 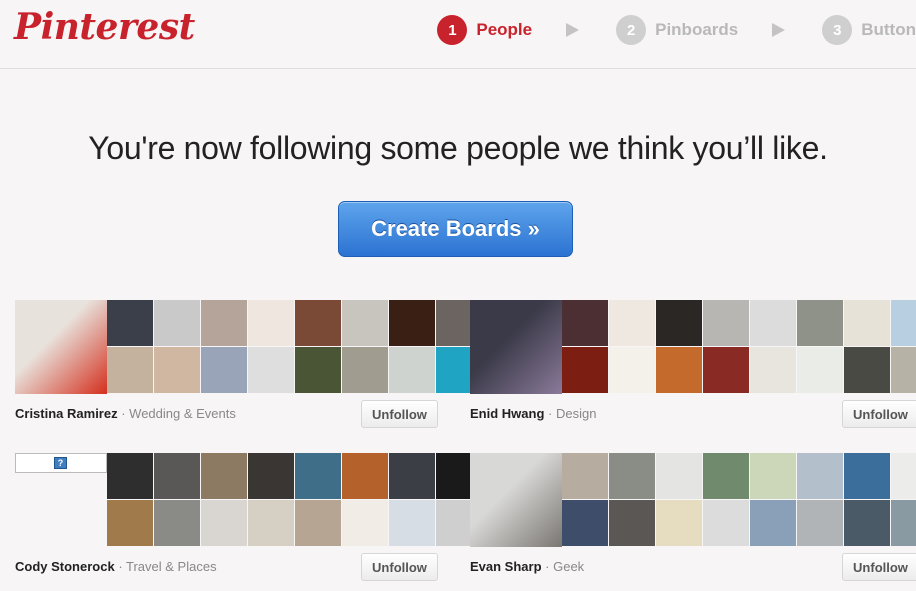 I want to click on step-number: 1, so click(x=452, y=30).